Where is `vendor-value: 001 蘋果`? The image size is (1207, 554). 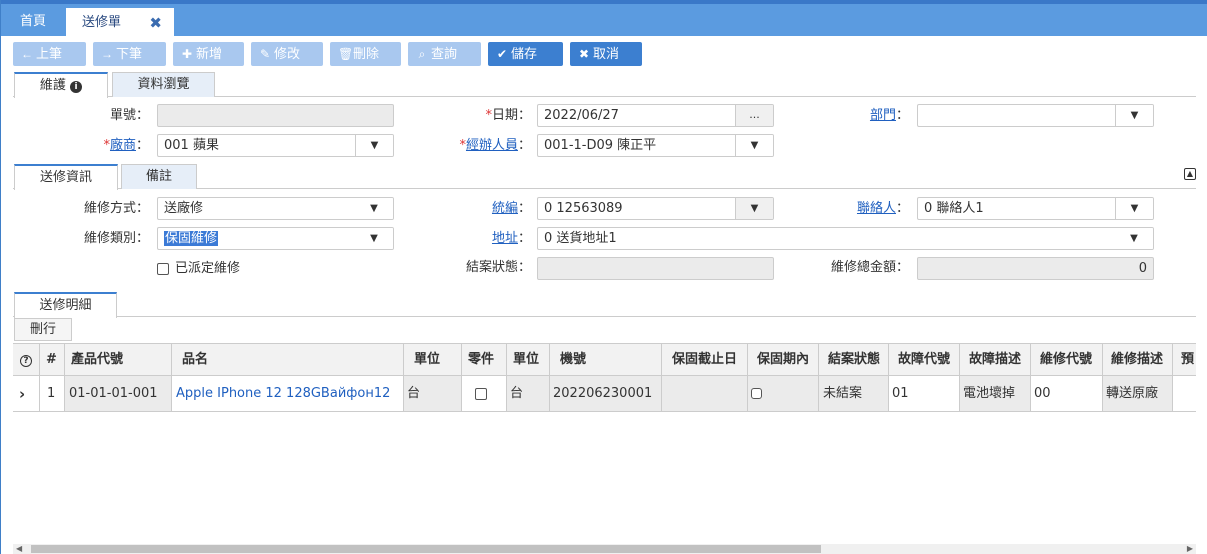
vendor-value: 001 蘋果 is located at coordinates (191, 145).